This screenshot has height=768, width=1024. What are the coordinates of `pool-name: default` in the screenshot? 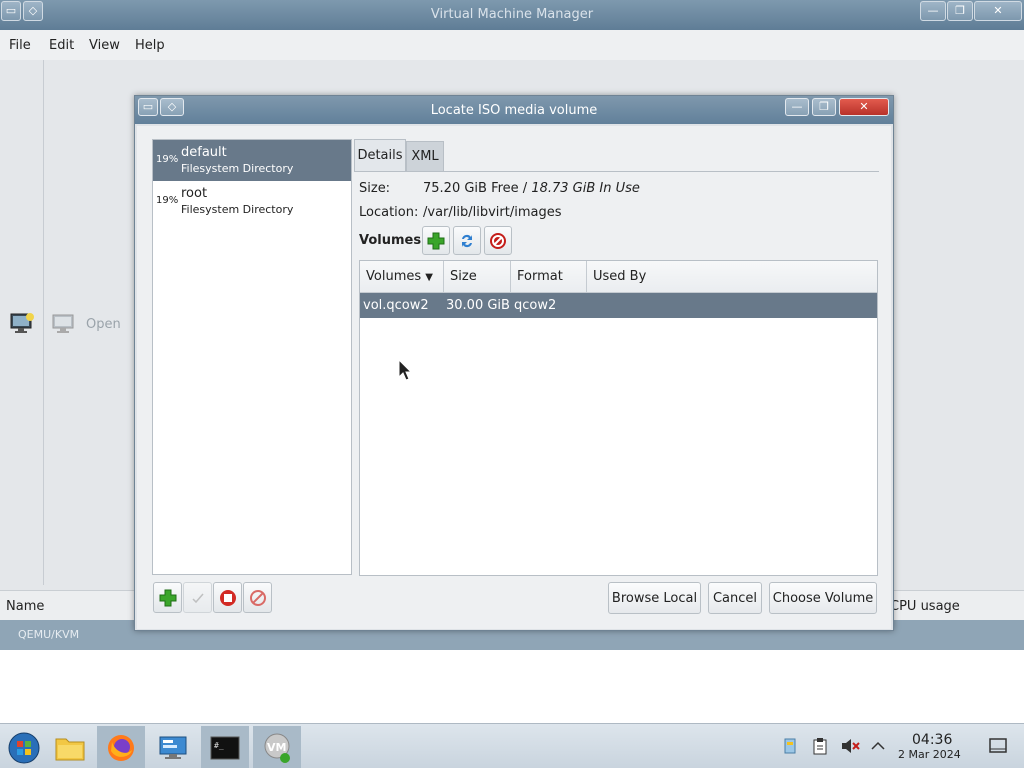 It's located at (204, 152).